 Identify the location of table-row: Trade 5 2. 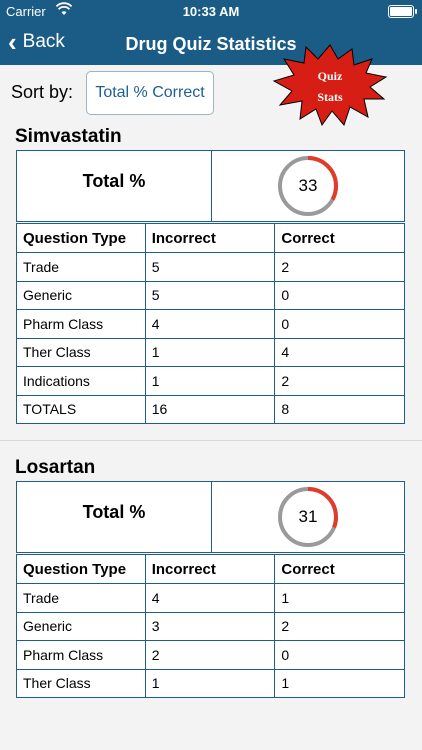
(210, 267).